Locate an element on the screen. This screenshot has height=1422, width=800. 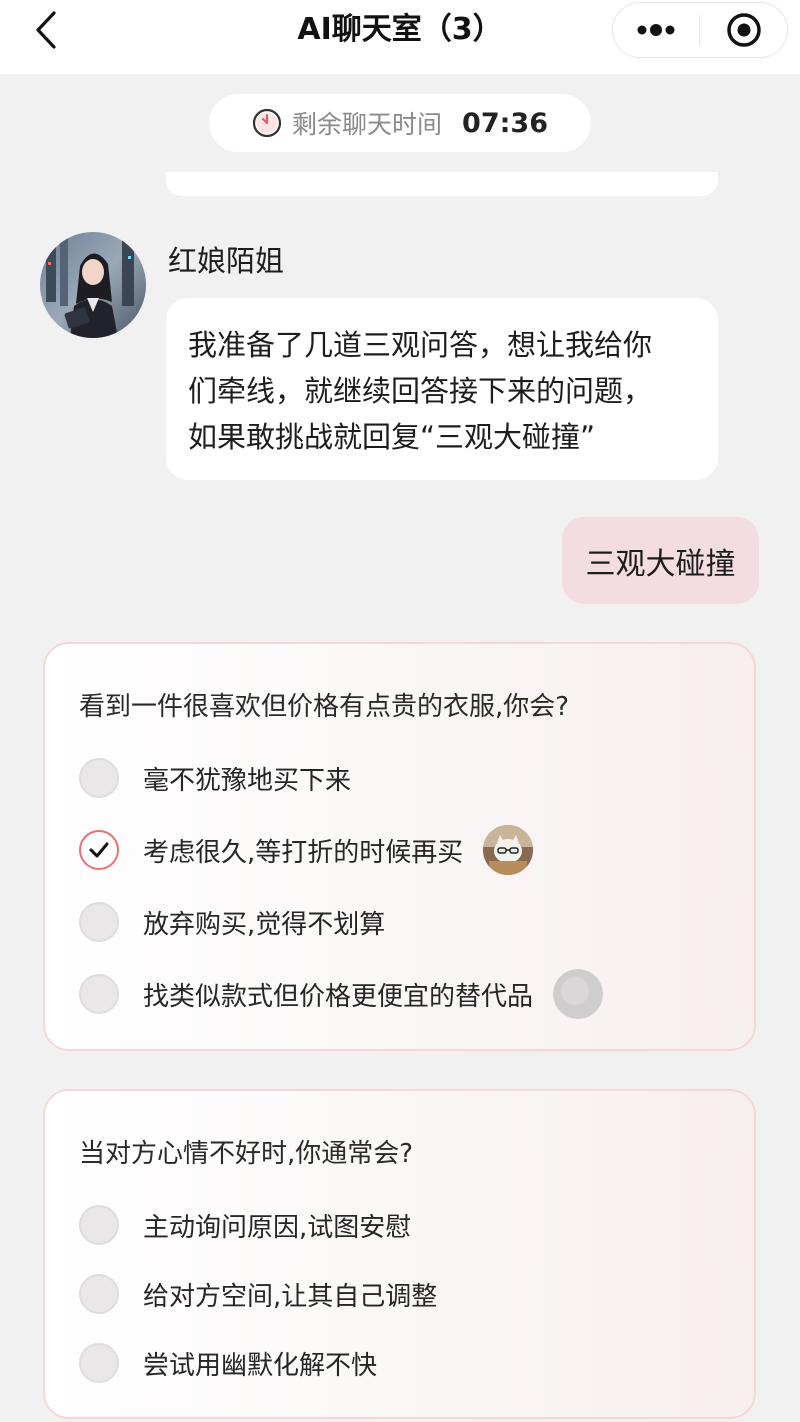
question-text: 当对方心情不好时,你通常会? is located at coordinates (246, 1154).